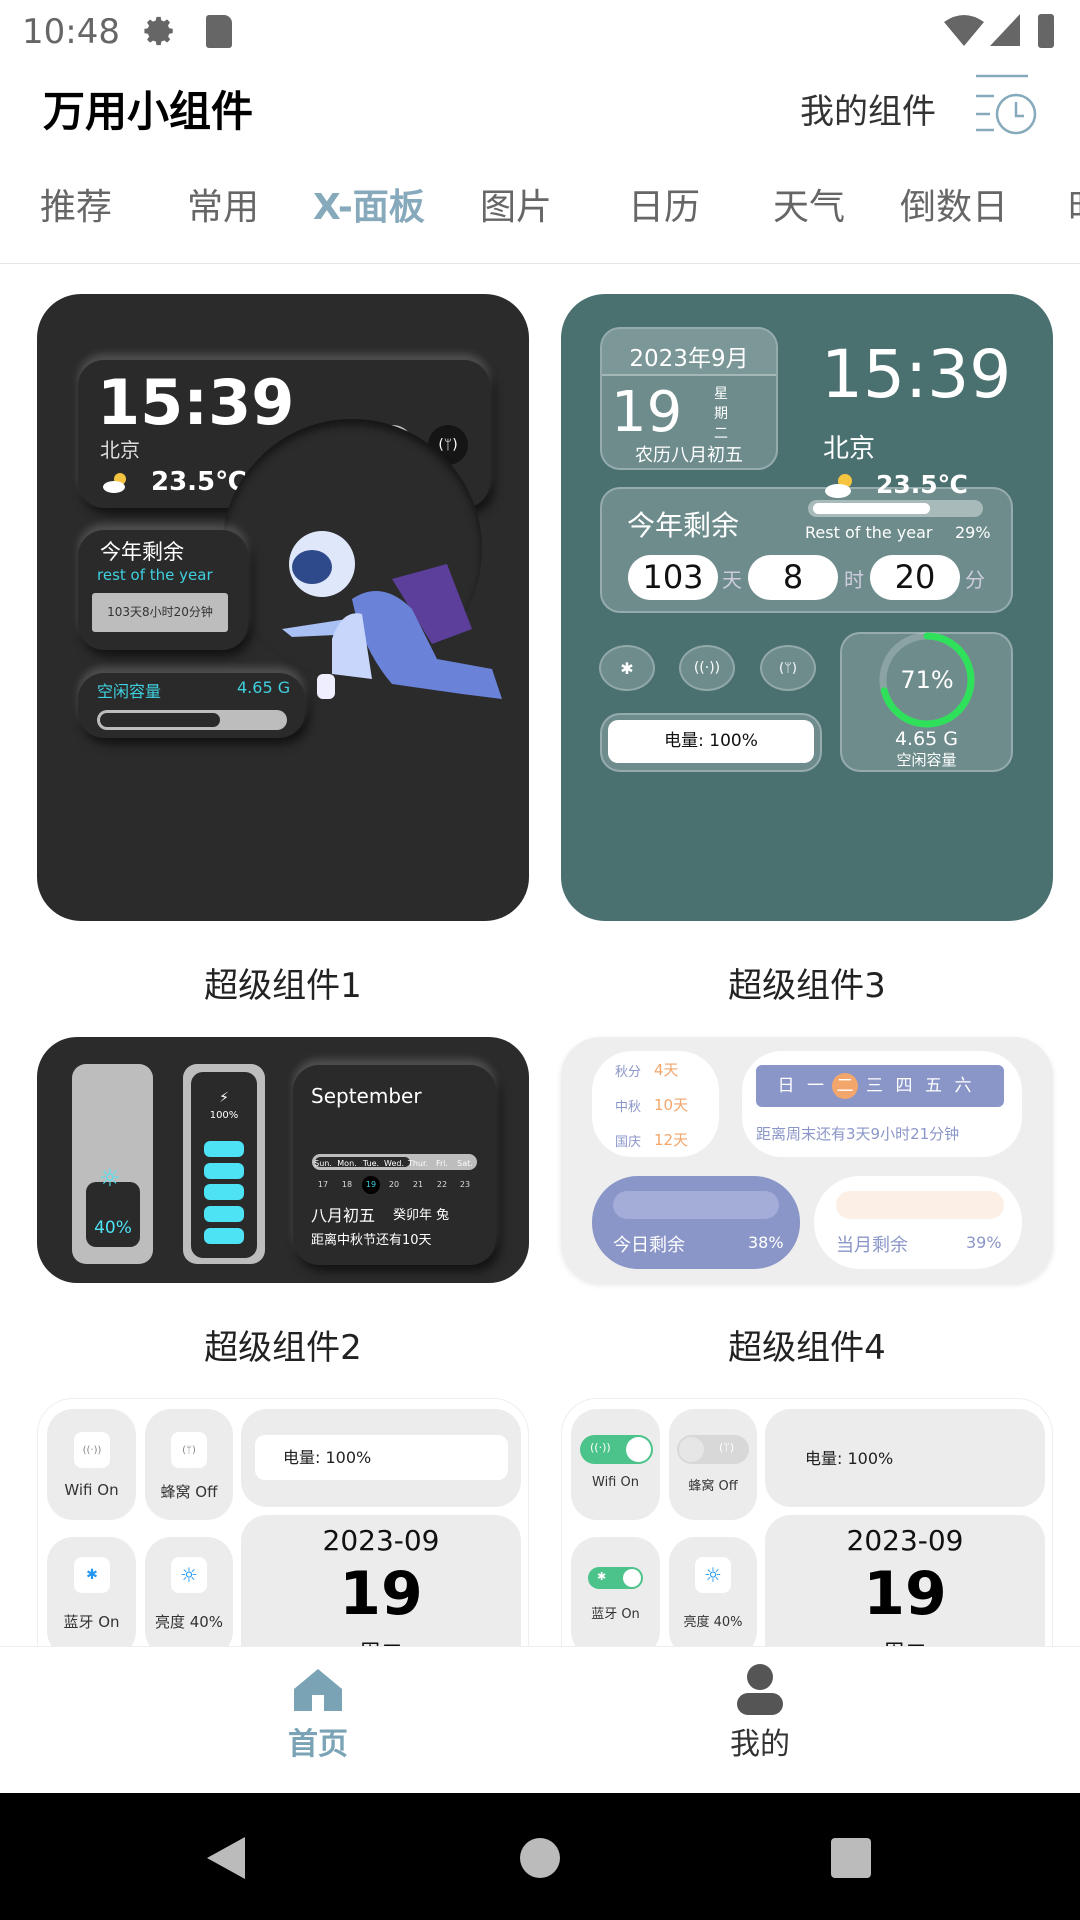 The image size is (1080, 1920). What do you see at coordinates (347, 1185) in the screenshot?
I see `calendar-date: 18` at bounding box center [347, 1185].